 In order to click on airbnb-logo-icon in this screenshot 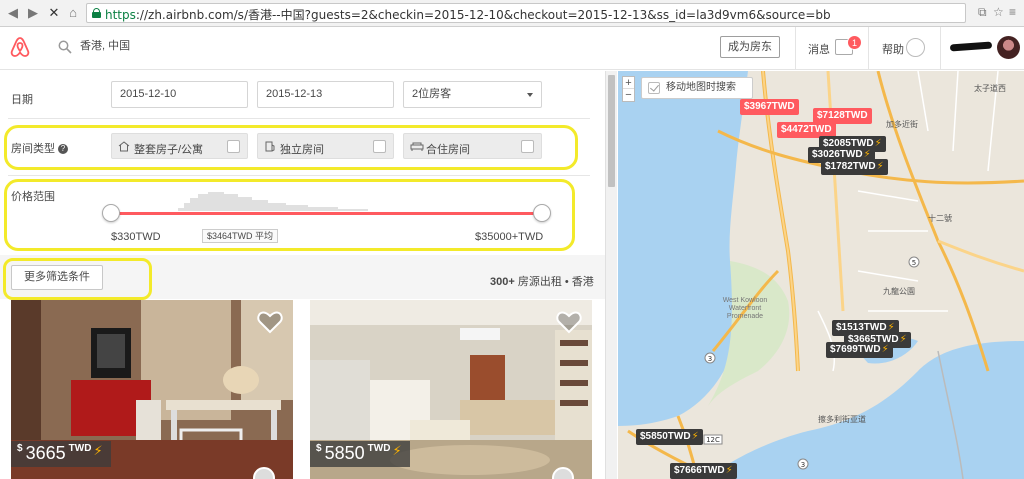, I will do `click(20, 47)`.